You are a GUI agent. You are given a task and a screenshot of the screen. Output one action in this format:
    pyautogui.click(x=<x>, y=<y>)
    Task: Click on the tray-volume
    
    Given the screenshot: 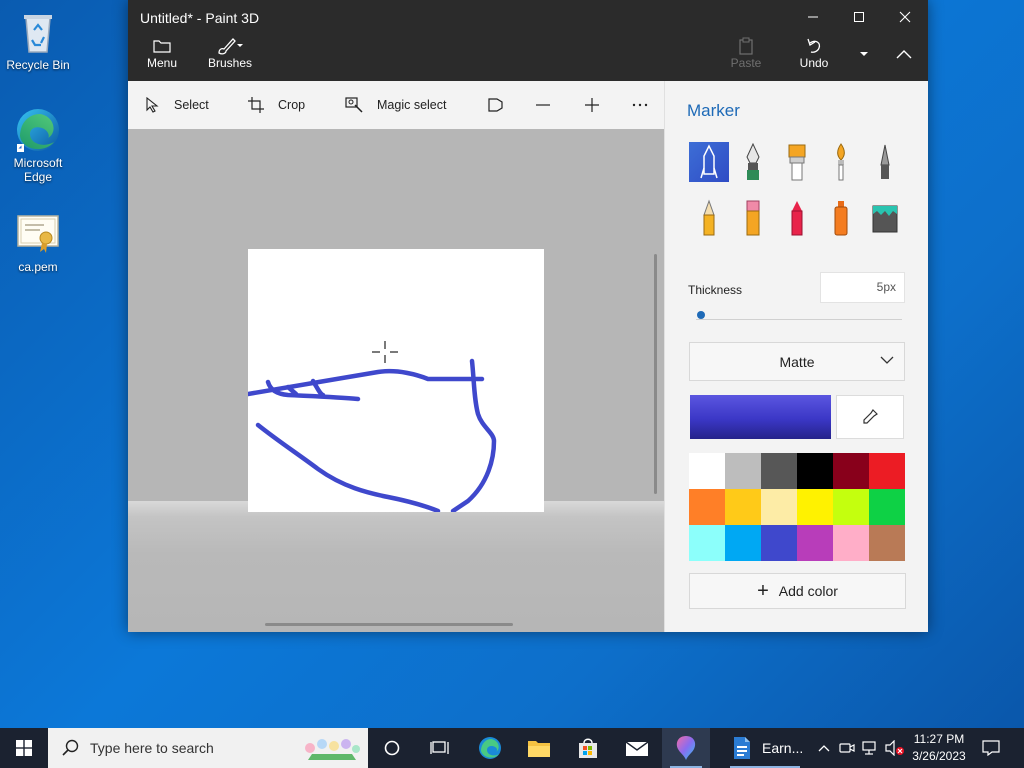 What is the action you would take?
    pyautogui.click(x=895, y=748)
    